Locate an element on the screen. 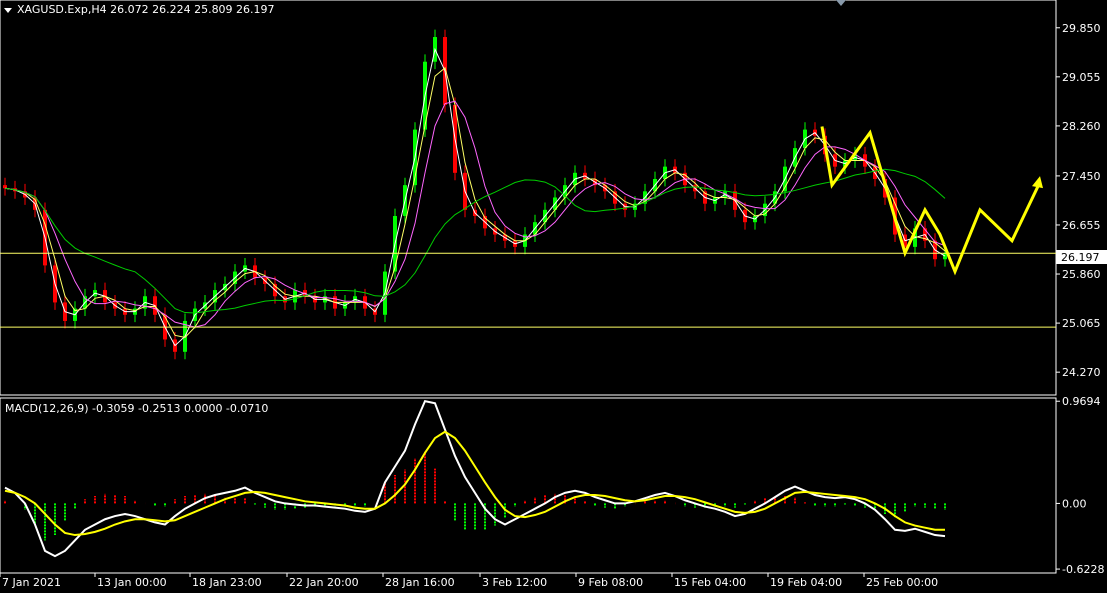 The image size is (1107, 593). price-tick-label: 25.860 is located at coordinates (1081, 274).